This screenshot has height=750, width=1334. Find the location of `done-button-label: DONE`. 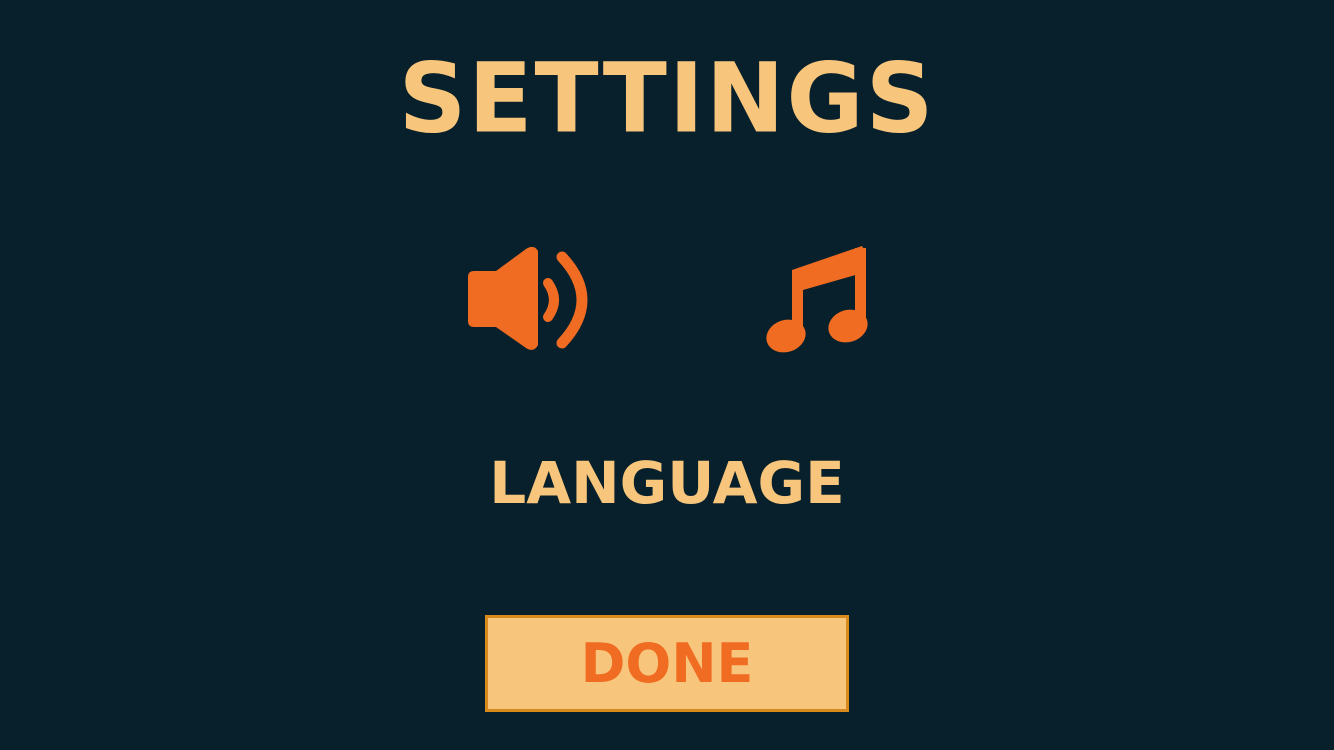

done-button-label: DONE is located at coordinates (667, 663).